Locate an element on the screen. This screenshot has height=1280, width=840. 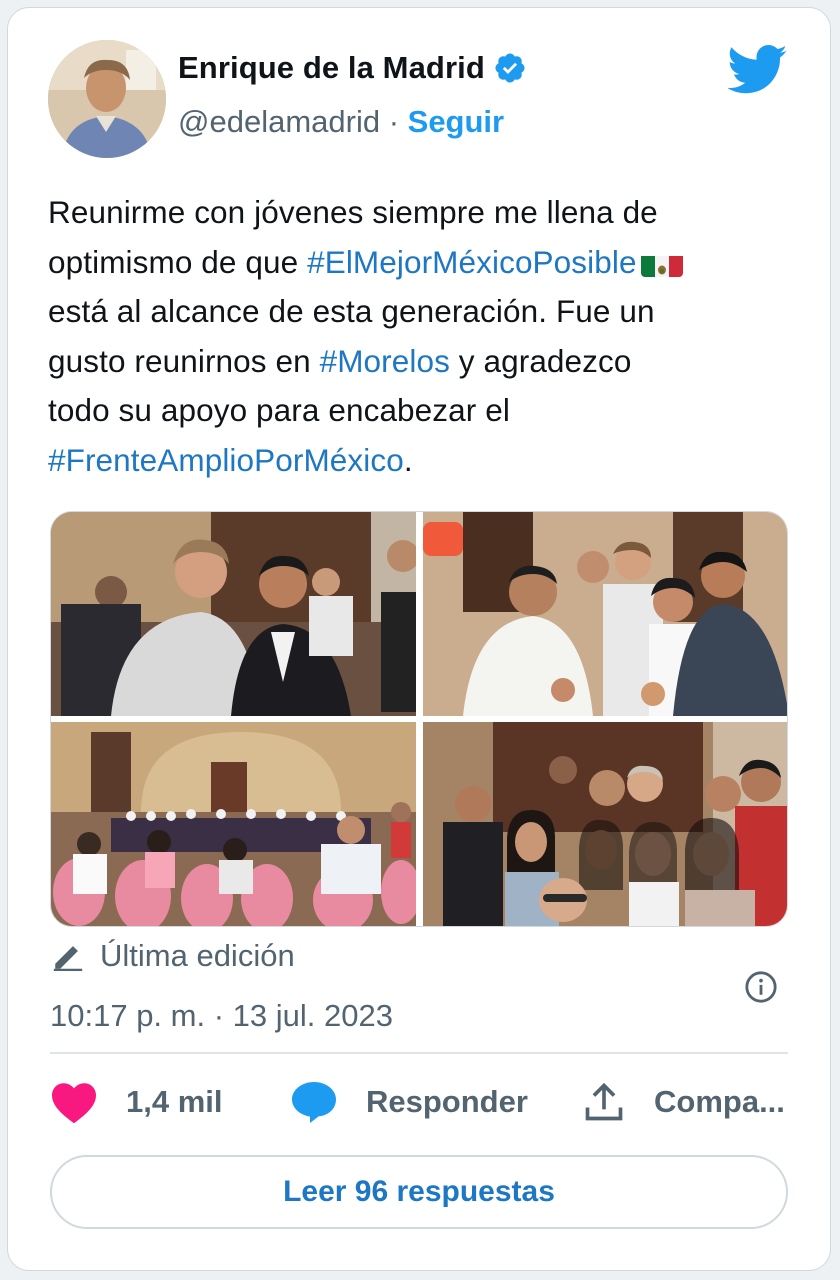
mexico-flag-icon is located at coordinates (661, 263).